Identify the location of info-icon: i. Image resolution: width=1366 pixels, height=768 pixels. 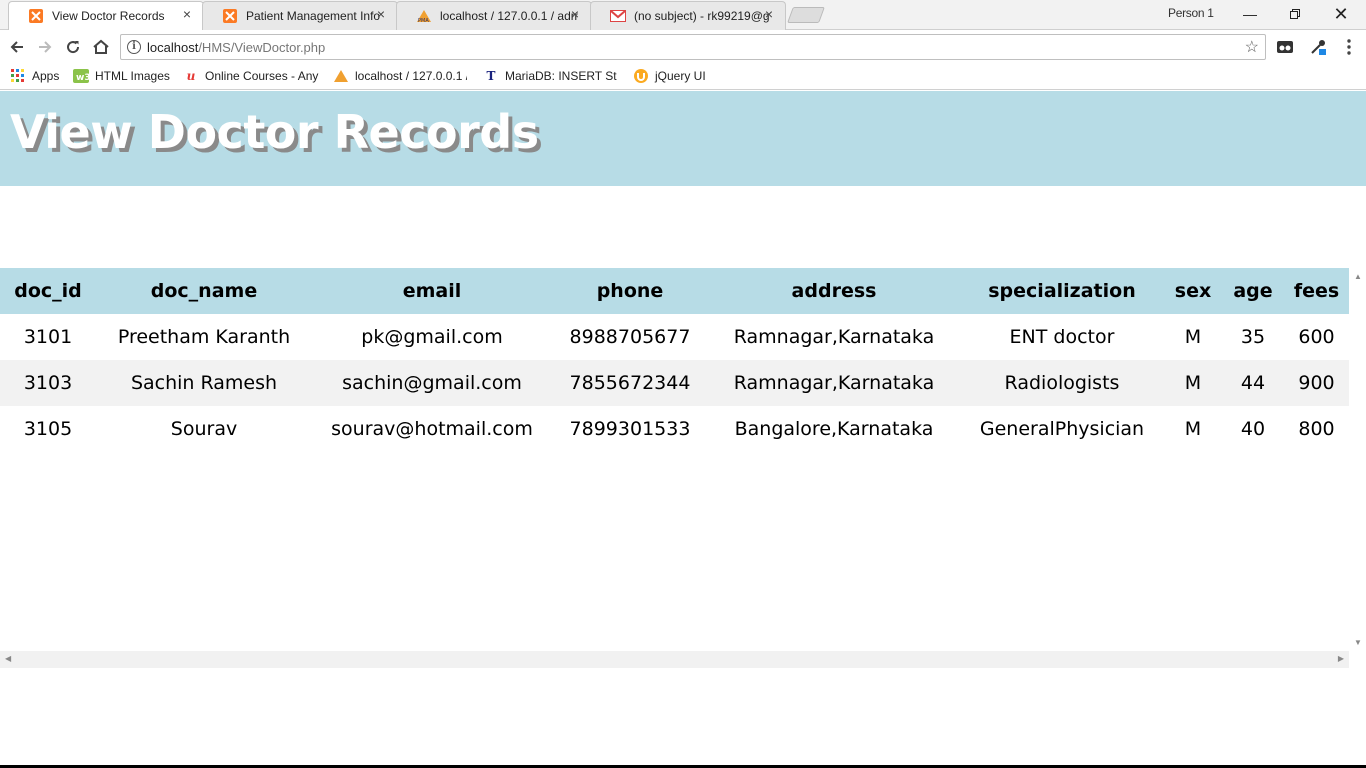
(134, 47).